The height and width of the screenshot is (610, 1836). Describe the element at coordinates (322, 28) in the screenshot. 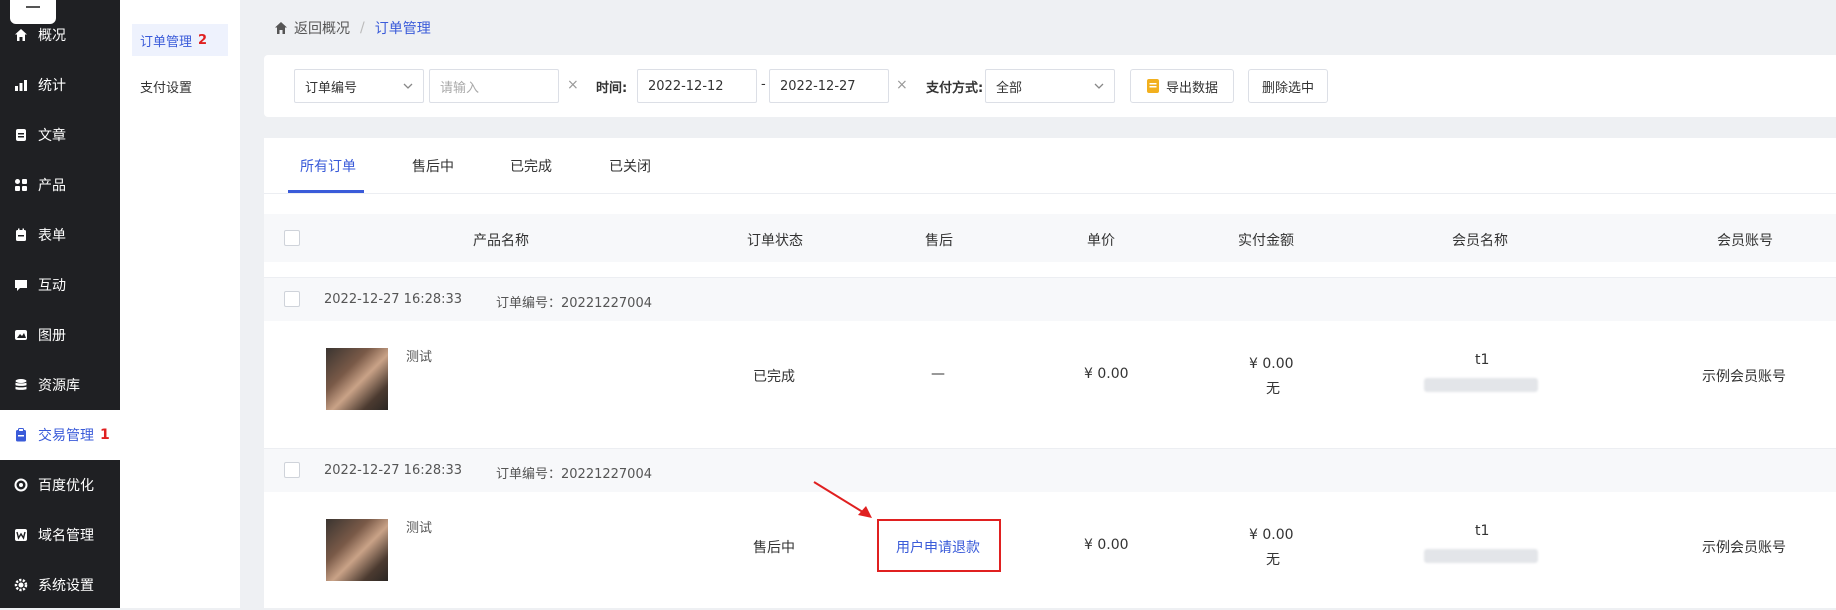

I see `breadcrumb-back-link: 返回概况` at that location.